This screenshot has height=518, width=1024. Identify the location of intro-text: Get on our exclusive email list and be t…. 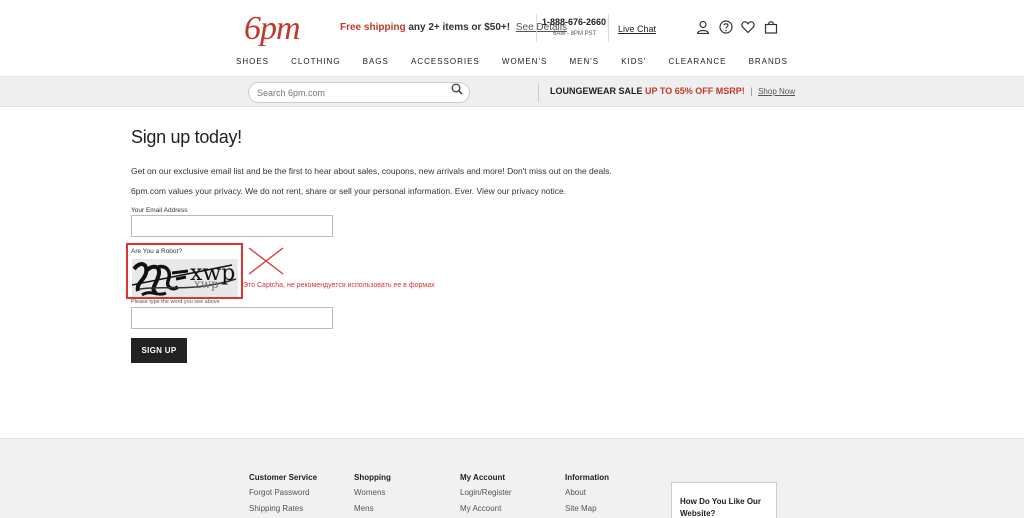
(371, 171).